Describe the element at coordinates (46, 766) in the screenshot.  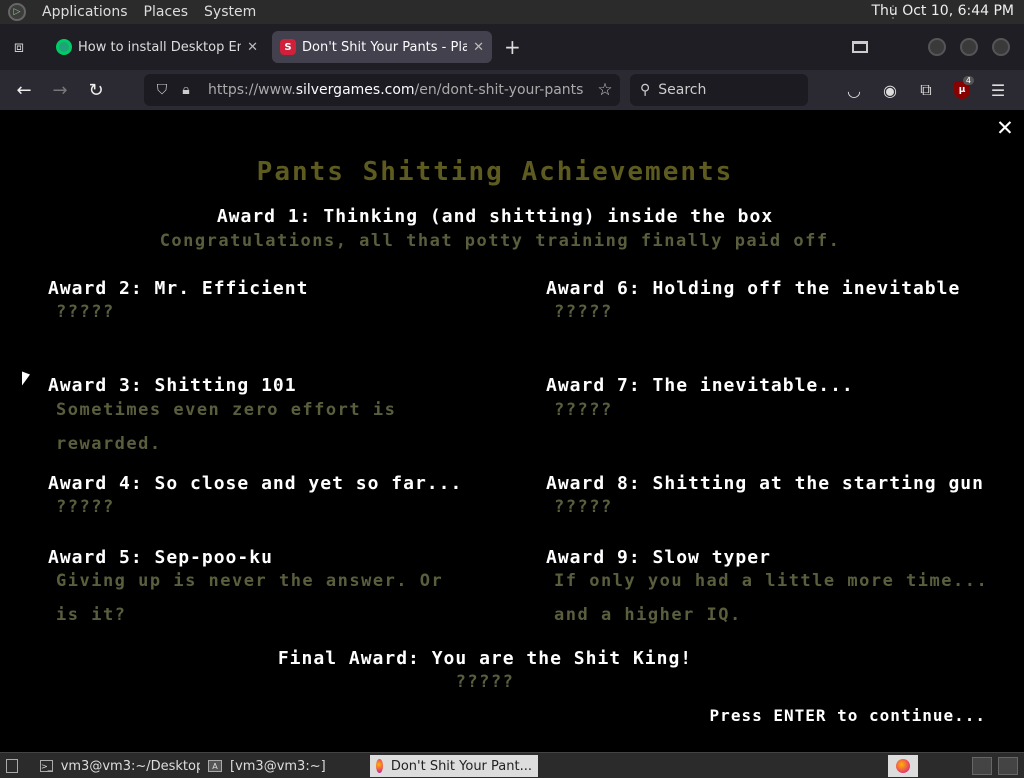
I see `terminal-icon: >_` at that location.